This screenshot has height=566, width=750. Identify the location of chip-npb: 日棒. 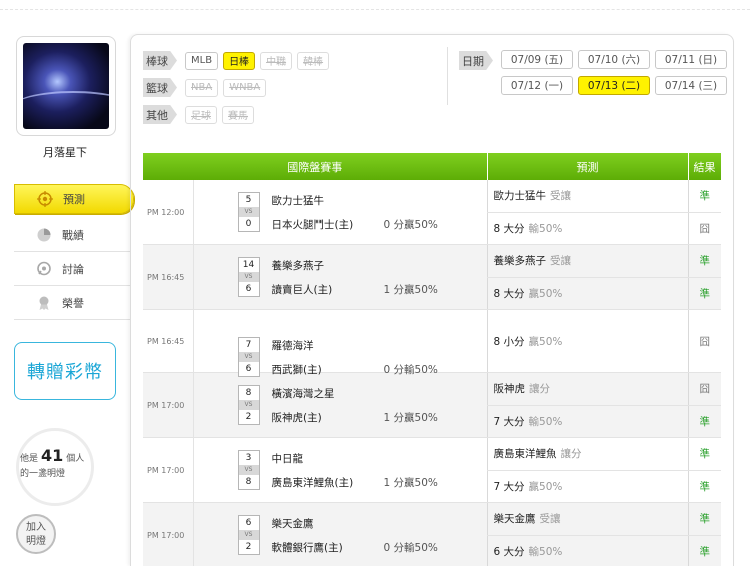
(239, 60).